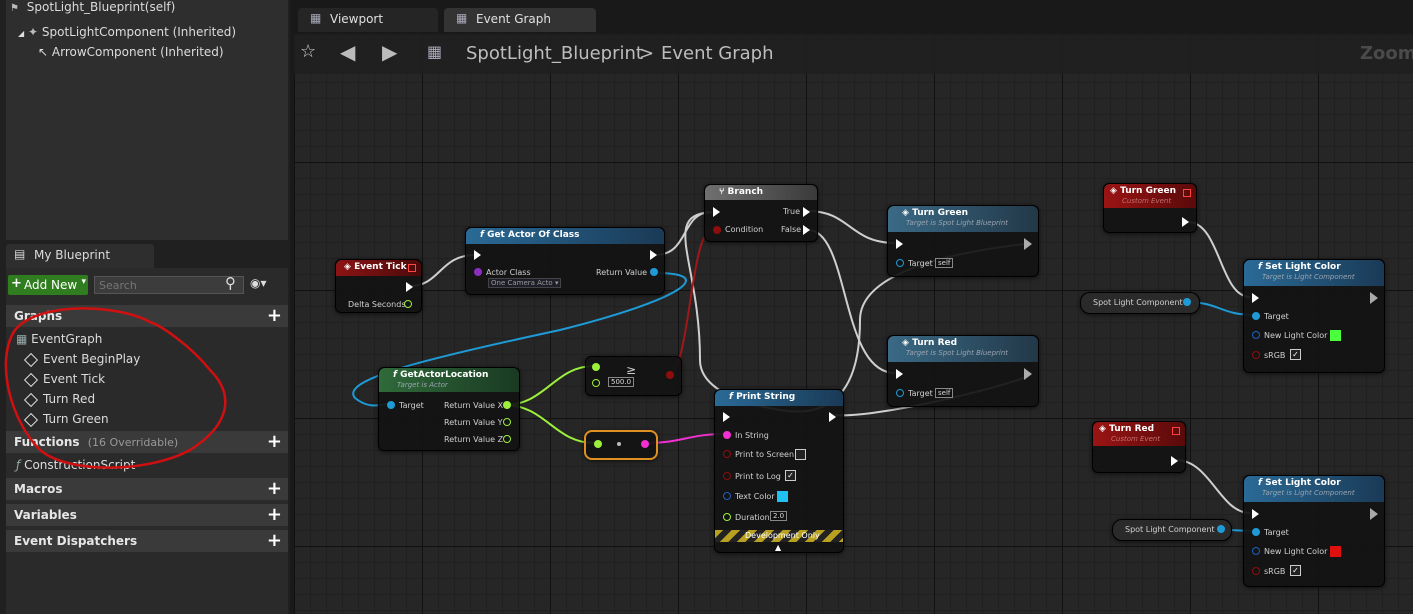 The height and width of the screenshot is (614, 1413). I want to click on section-variables: Variables +, so click(147, 515).